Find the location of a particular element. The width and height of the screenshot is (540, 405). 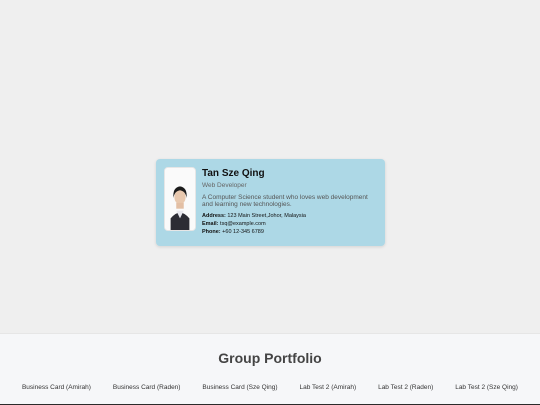

card-name: Tan Sze Qing is located at coordinates (233, 173).